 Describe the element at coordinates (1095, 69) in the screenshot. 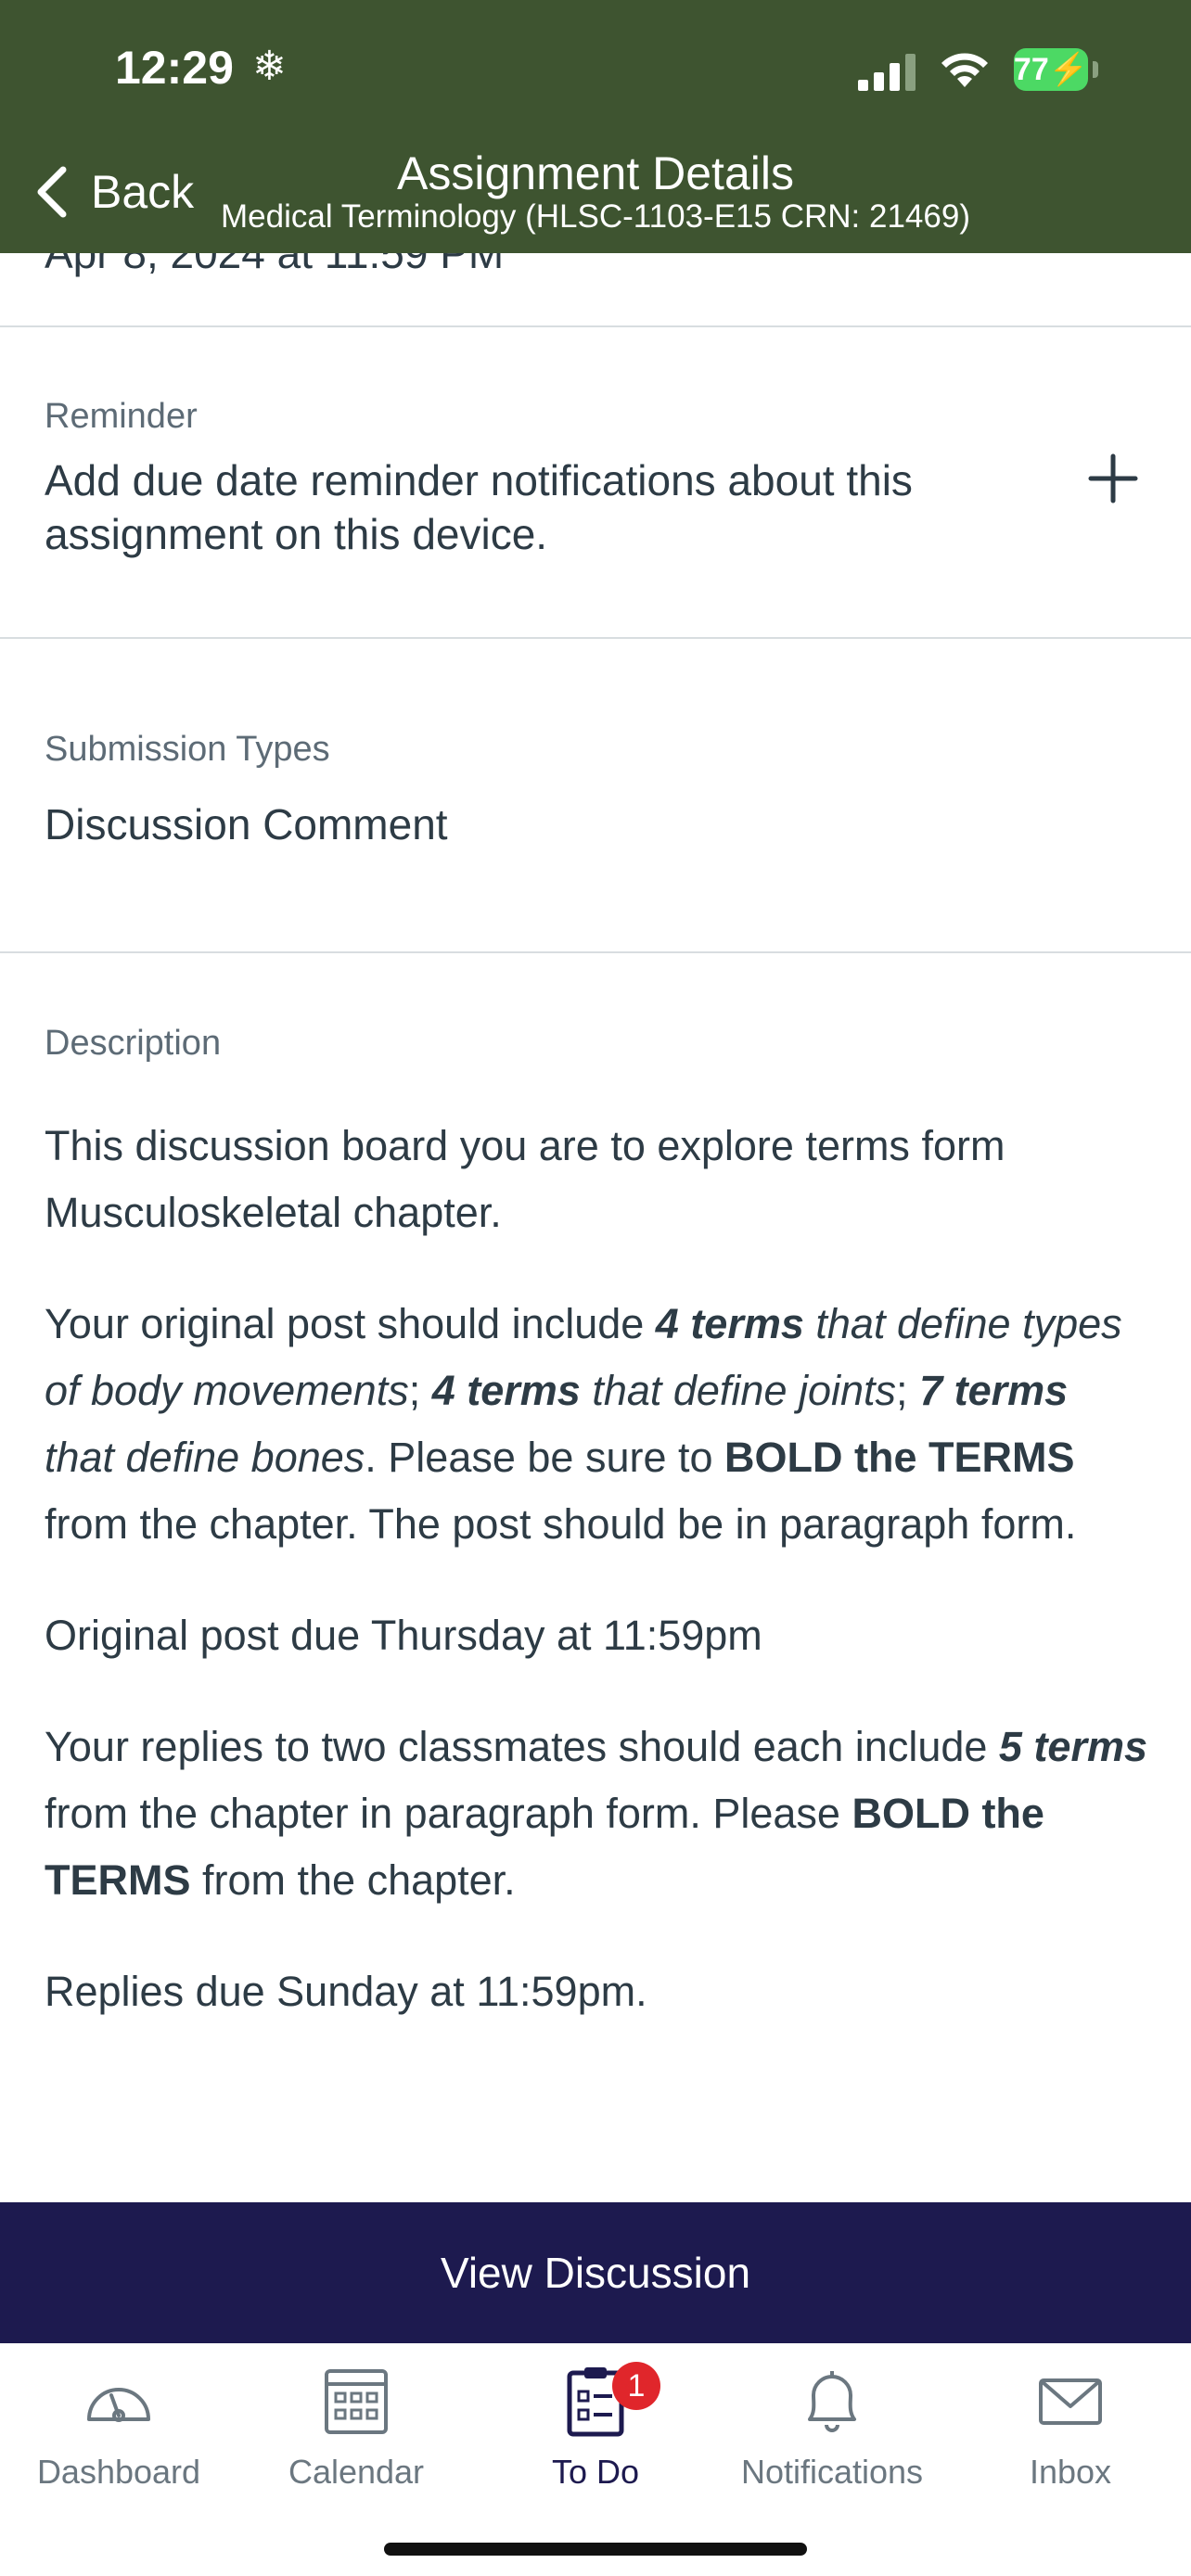

I see `battery-tip` at that location.